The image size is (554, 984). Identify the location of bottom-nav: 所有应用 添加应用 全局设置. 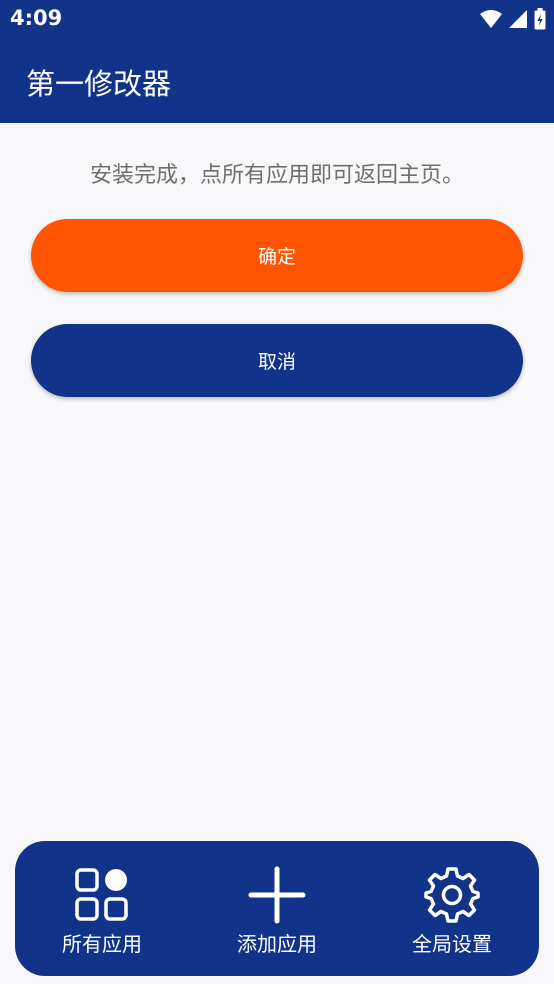
(277, 908).